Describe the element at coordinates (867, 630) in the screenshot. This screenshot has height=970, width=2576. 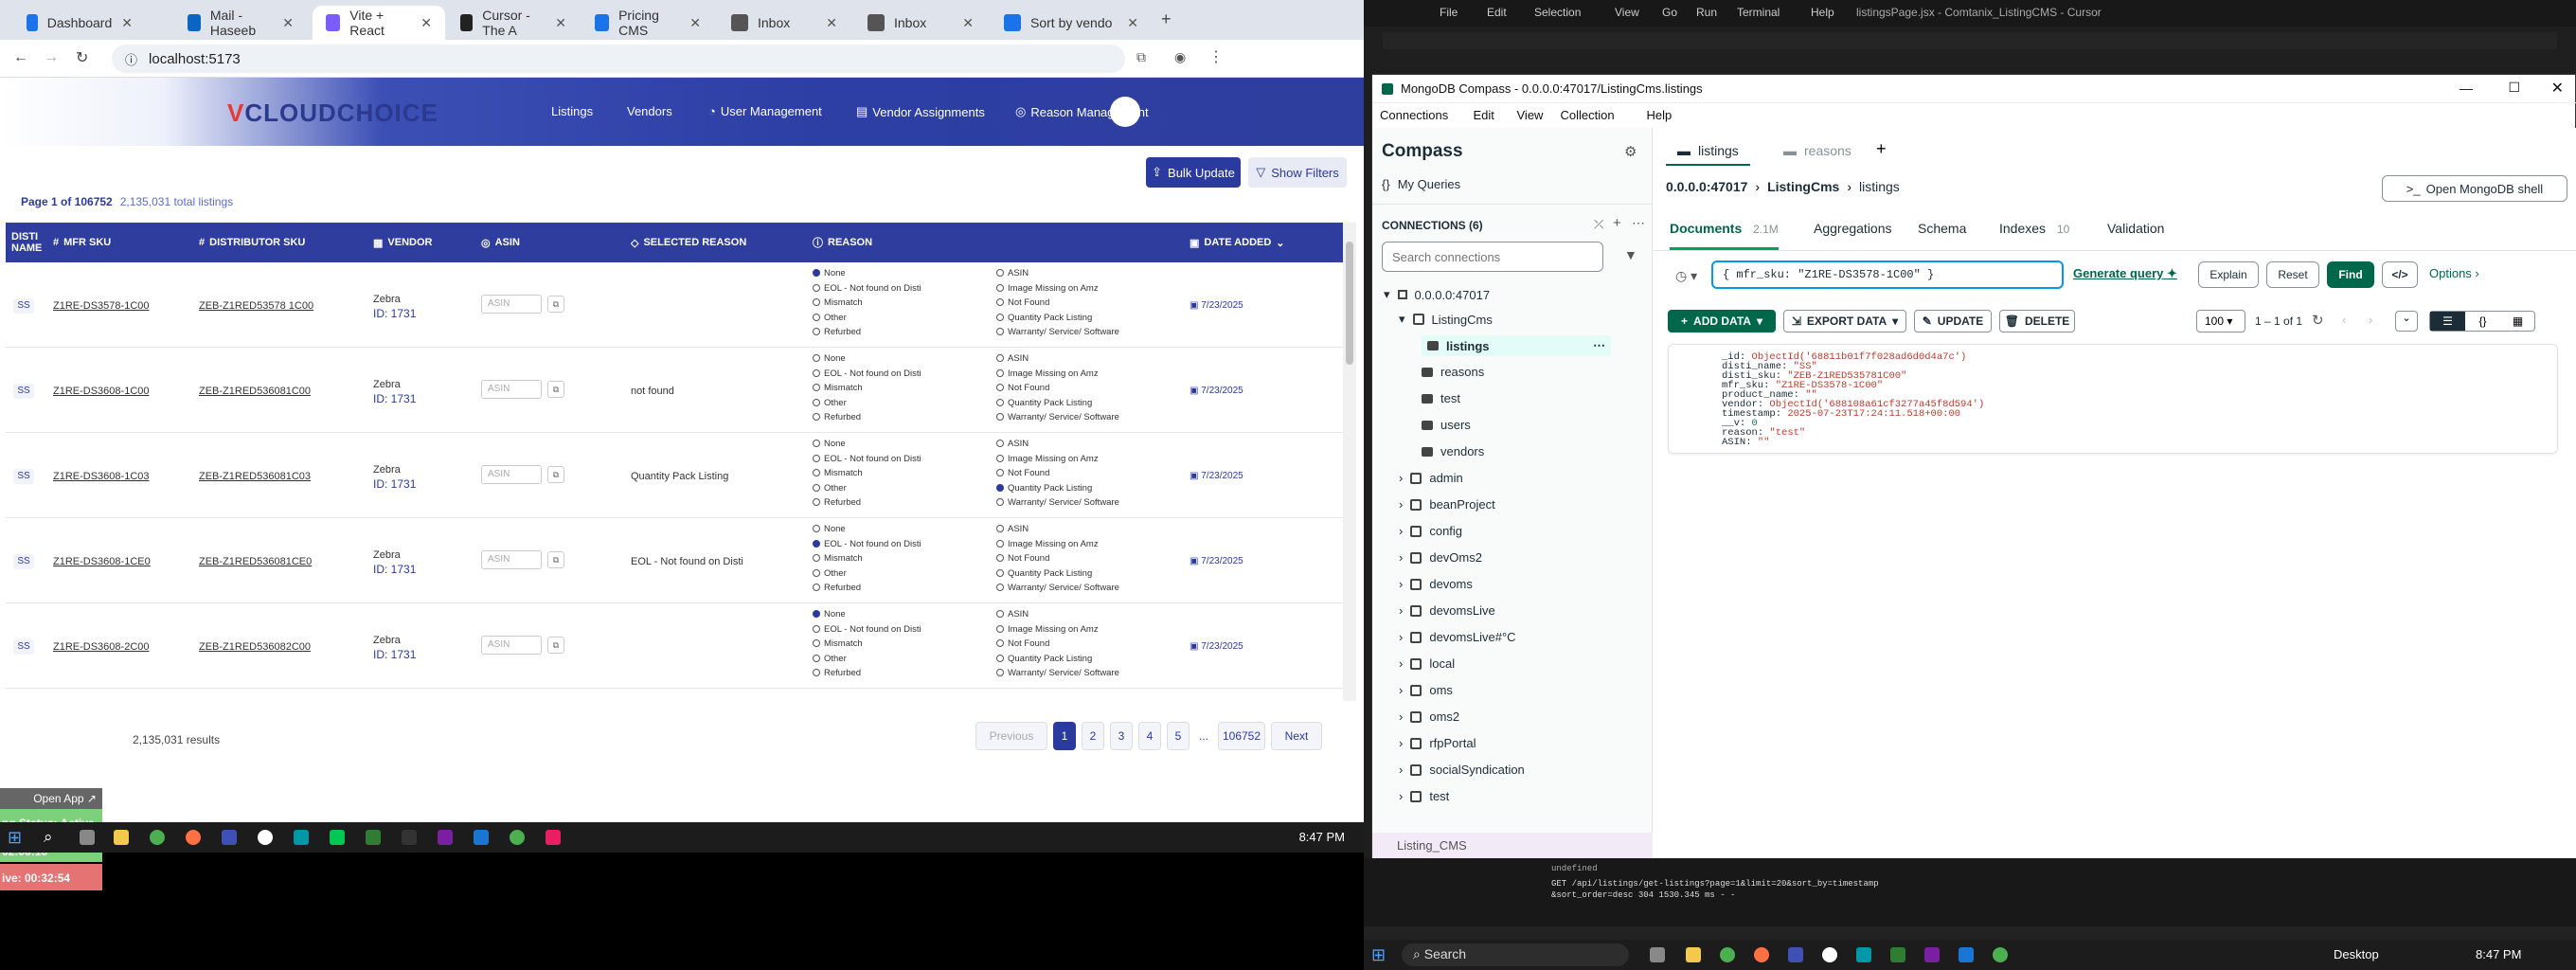
I see `reason-option: EOL - Not found on Disti` at that location.